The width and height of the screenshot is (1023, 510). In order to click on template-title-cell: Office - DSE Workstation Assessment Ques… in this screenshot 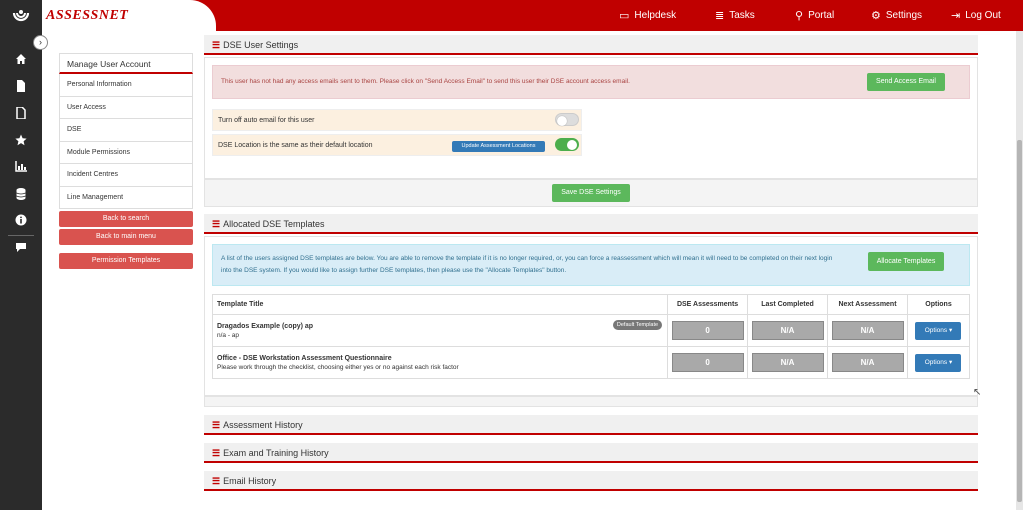, I will do `click(440, 362)`.